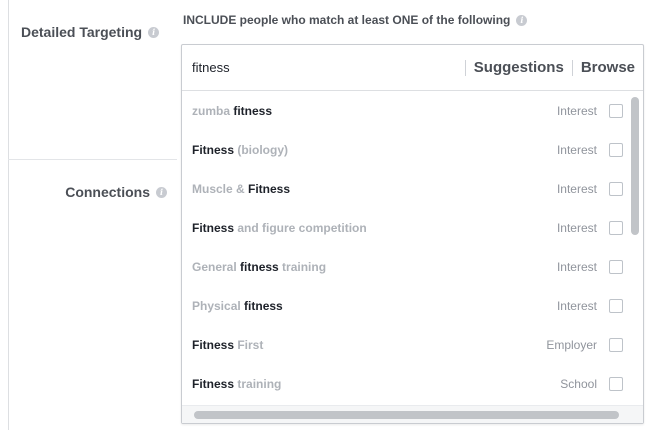 This screenshot has width=657, height=430. Describe the element at coordinates (519, 67) in the screenshot. I see `suggestions-link: Suggestions` at that location.